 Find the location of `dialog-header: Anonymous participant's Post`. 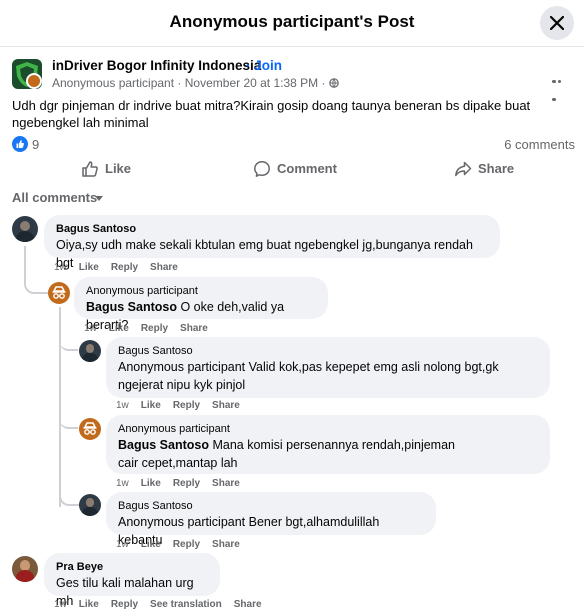

dialog-header: Anonymous participant's Post is located at coordinates (292, 23).